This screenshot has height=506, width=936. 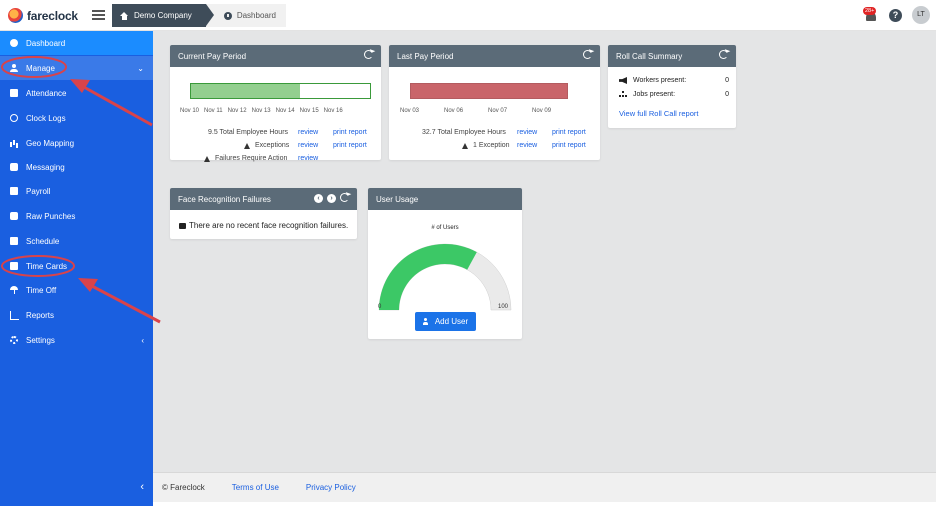 What do you see at coordinates (445, 228) in the screenshot?
I see `chart-label: # of Users` at bounding box center [445, 228].